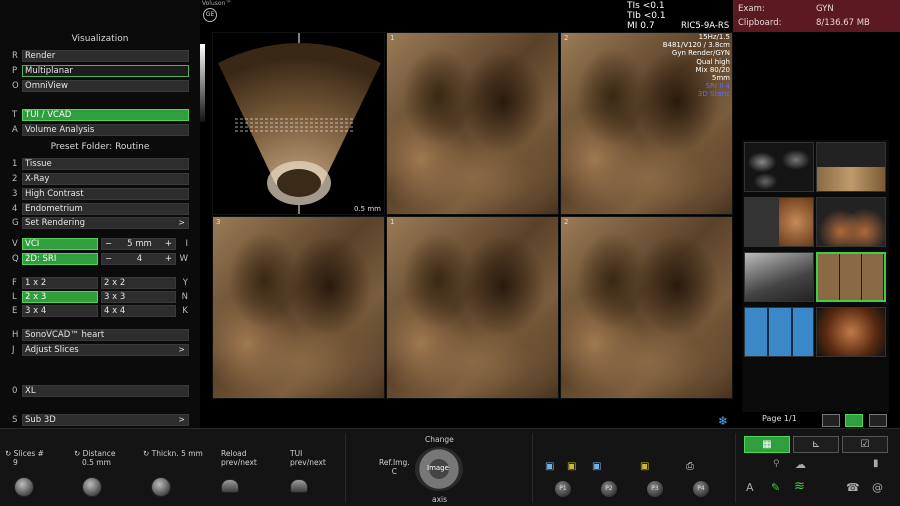 This screenshot has width=900, height=506. Describe the element at coordinates (701, 489) in the screenshot. I see `p4-button: P4` at that location.